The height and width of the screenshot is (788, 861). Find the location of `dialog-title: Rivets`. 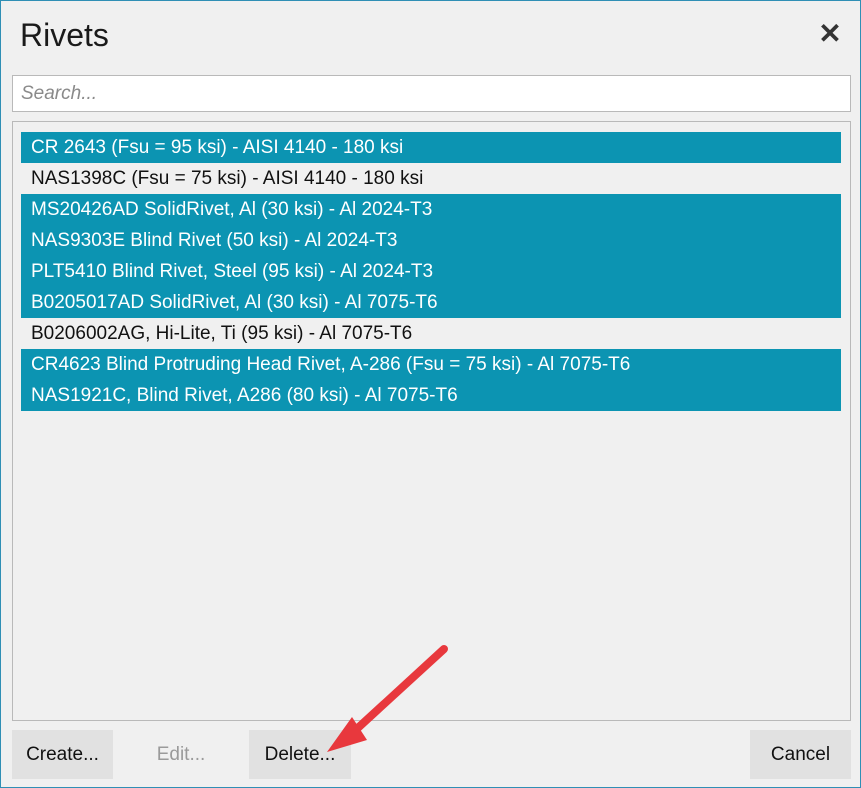

dialog-title: Rivets is located at coordinates (64, 35).